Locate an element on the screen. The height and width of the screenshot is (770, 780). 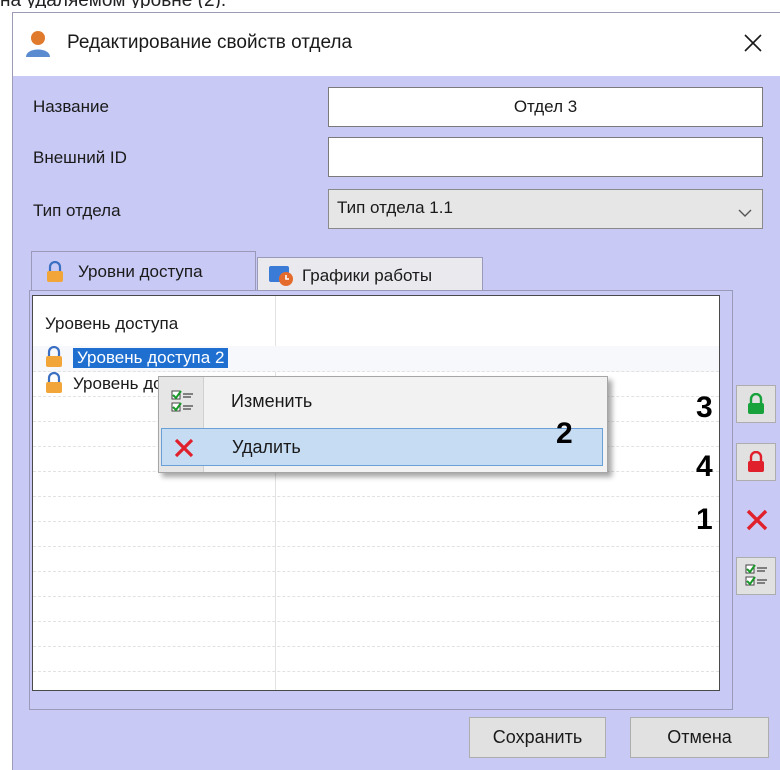
padlock-red-icon is located at coordinates (756, 461).